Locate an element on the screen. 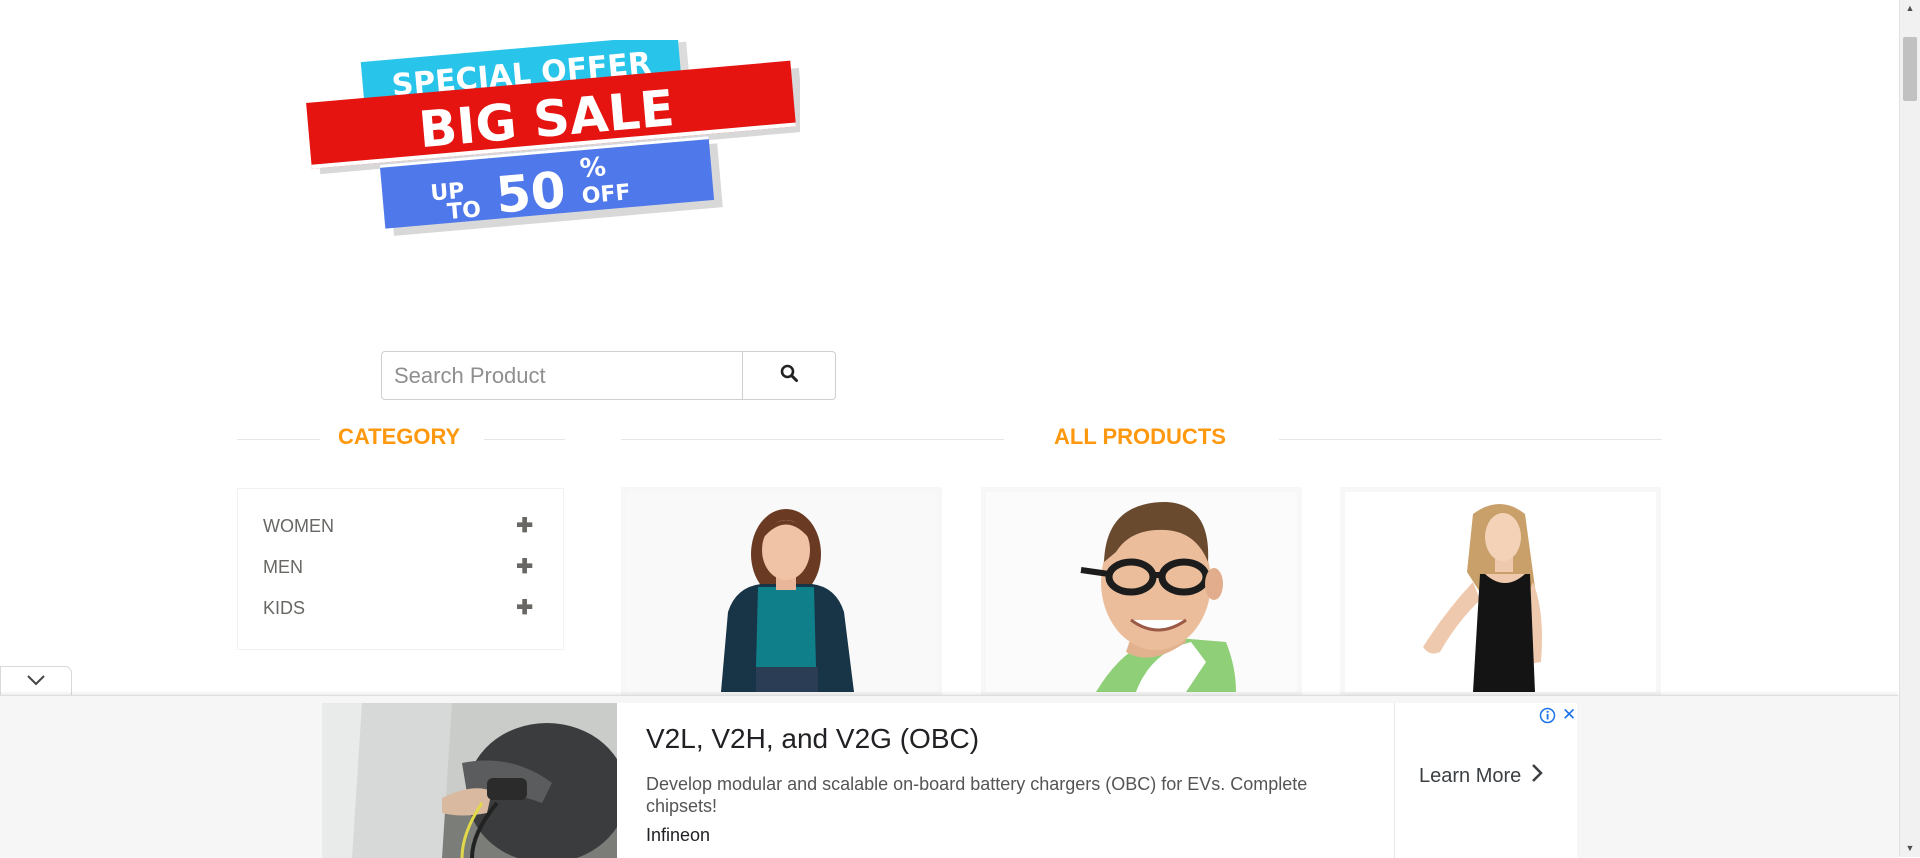 The height and width of the screenshot is (858, 1920). banner-percent-sign: % is located at coordinates (593, 168).